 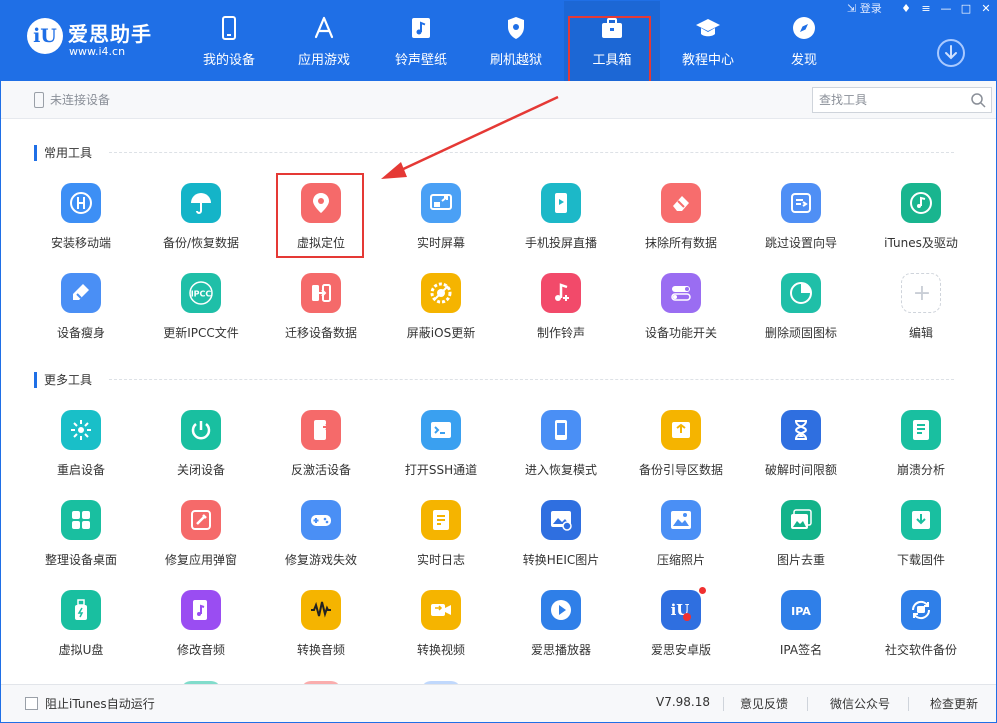 What do you see at coordinates (612, 28) in the screenshot?
I see `toolbox-icon` at bounding box center [612, 28].